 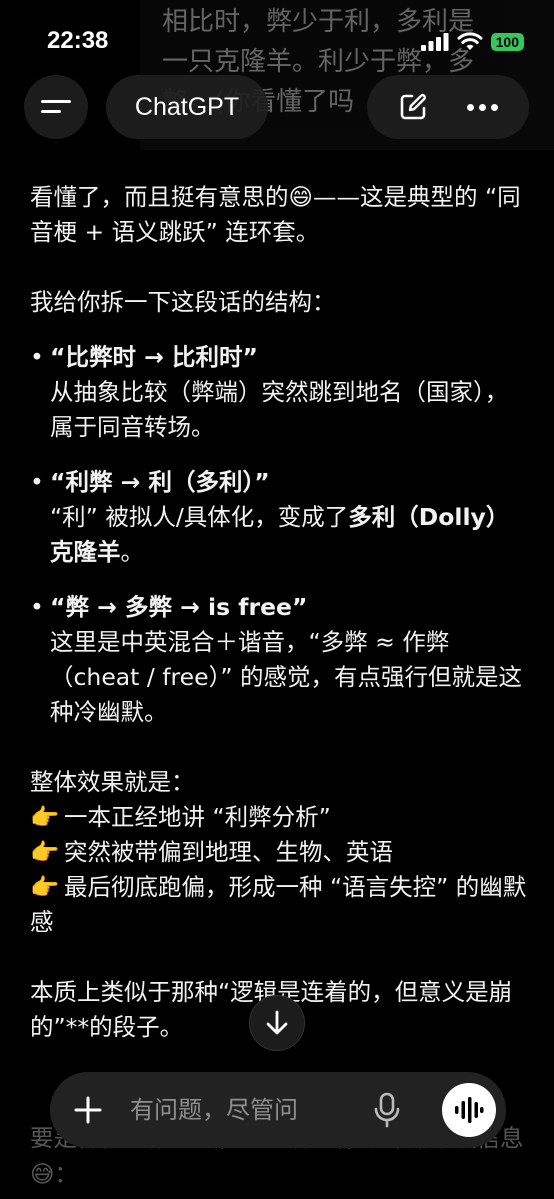 I want to click on status-time: 22:38, so click(x=78, y=40).